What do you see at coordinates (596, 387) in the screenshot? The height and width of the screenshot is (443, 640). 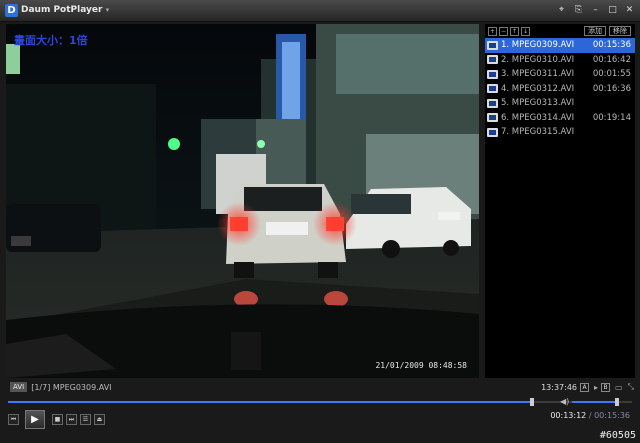 I see `arrow-right-icon: ▸` at bounding box center [596, 387].